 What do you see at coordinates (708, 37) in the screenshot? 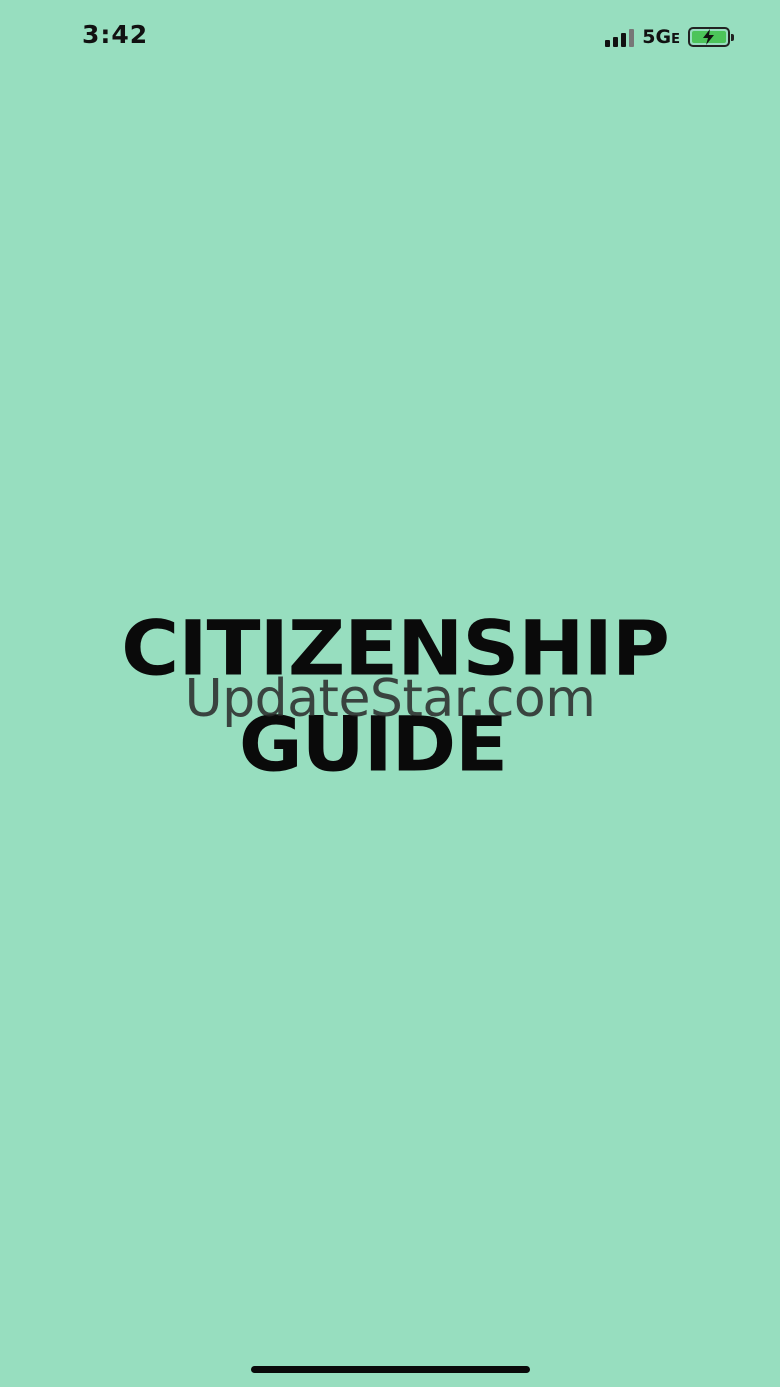
I see `charging-bolt-icon` at bounding box center [708, 37].